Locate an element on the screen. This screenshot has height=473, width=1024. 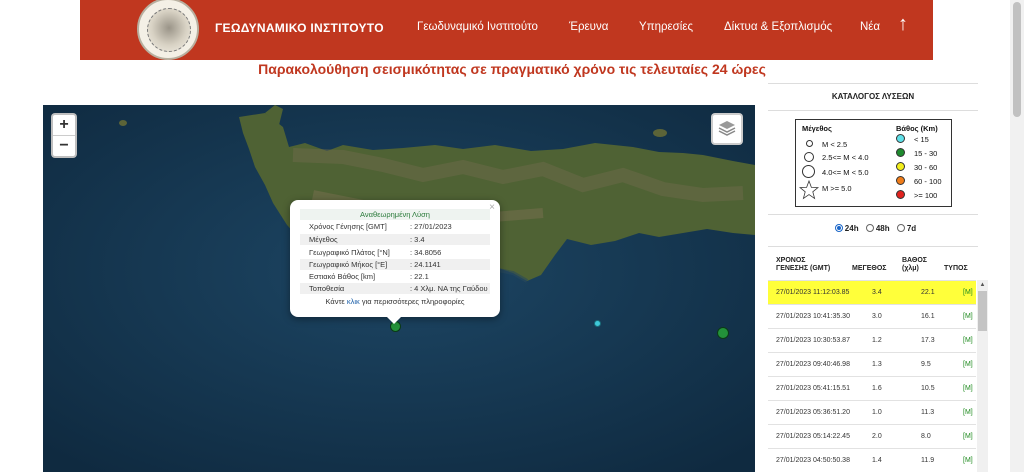
col-time-l2: ΓΕΝΕΣΗΣ (GMT) is located at coordinates (803, 268).